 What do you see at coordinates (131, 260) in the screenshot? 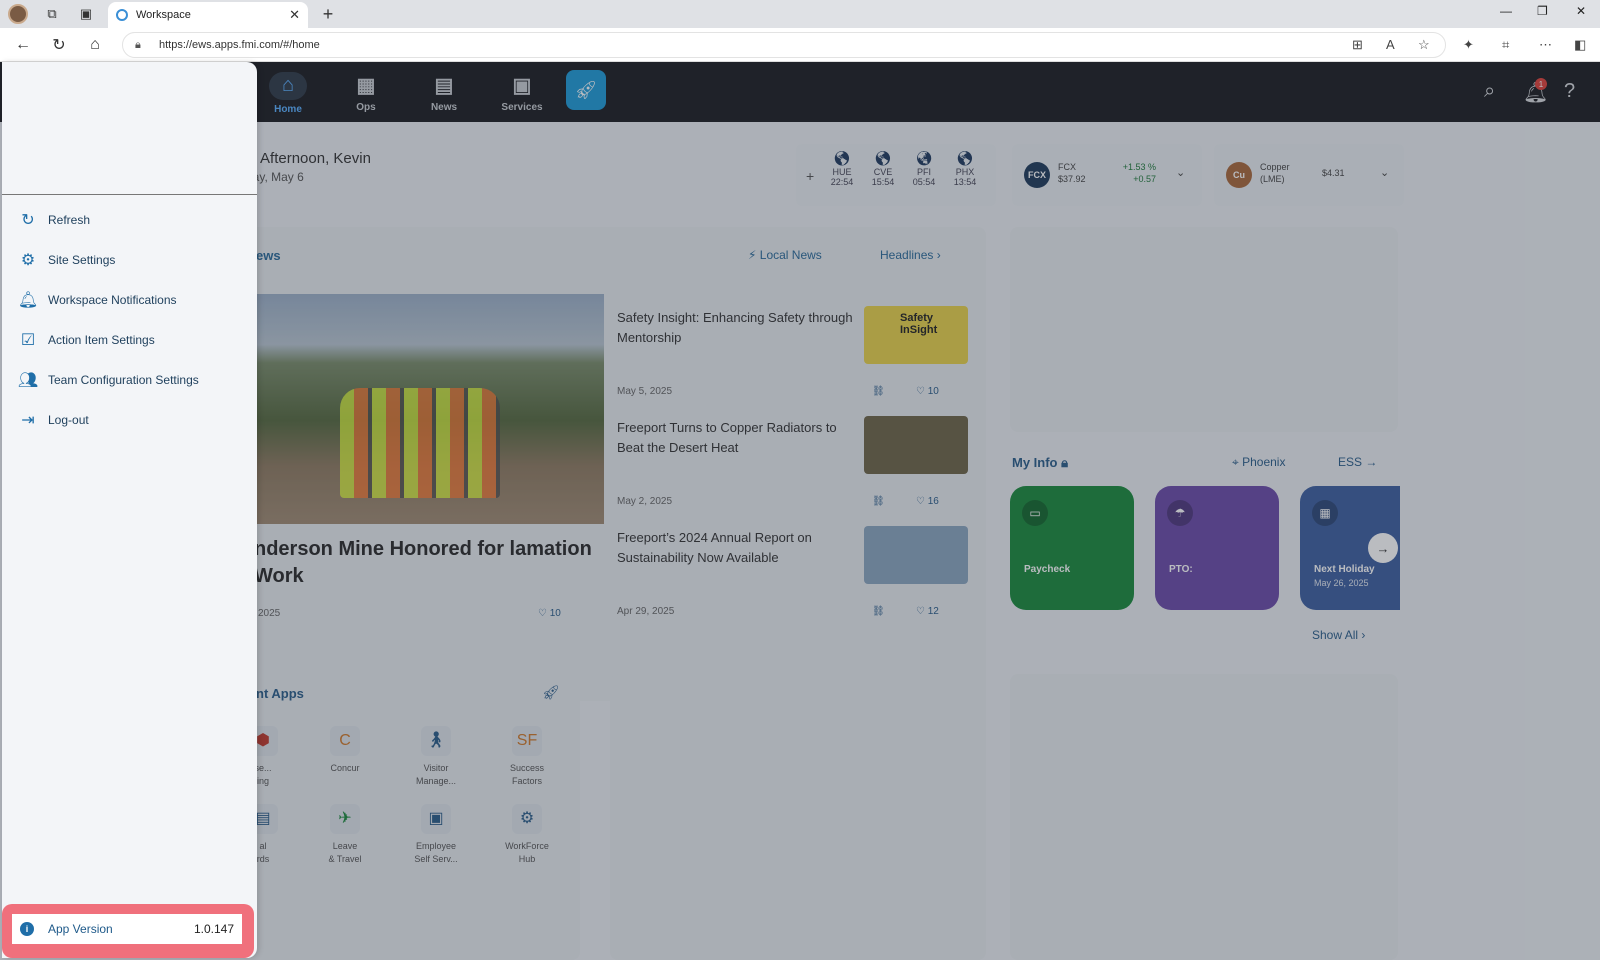
I see `menu-item-site-settings: ⚙︎ Site Settings` at bounding box center [131, 260].